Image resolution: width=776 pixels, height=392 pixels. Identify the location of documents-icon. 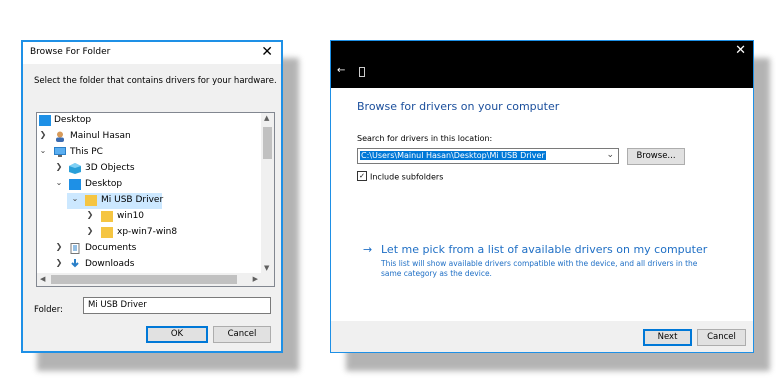
(75, 248).